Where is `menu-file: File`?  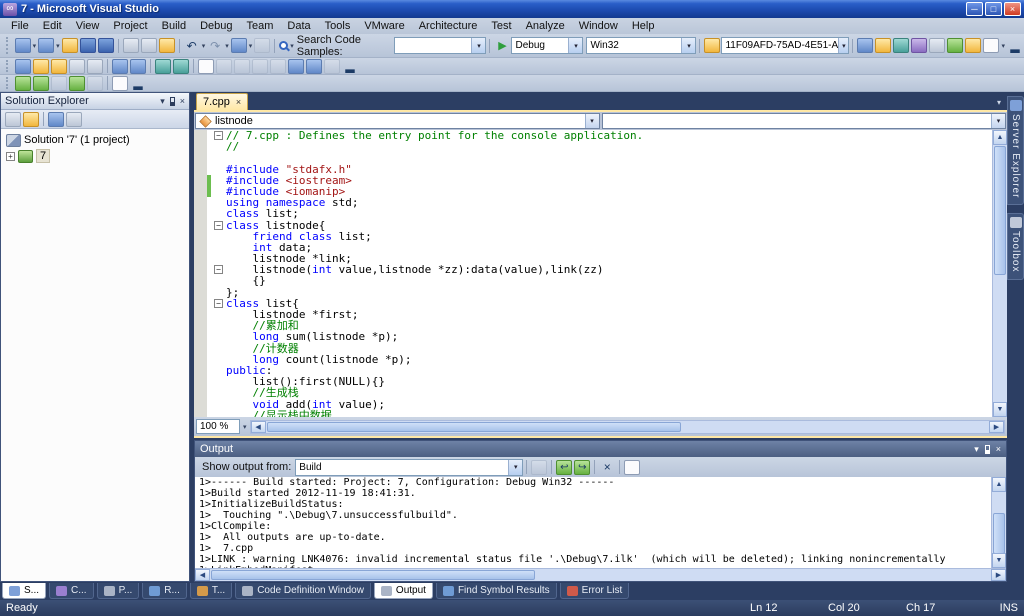
menu-file: File is located at coordinates (20, 26).